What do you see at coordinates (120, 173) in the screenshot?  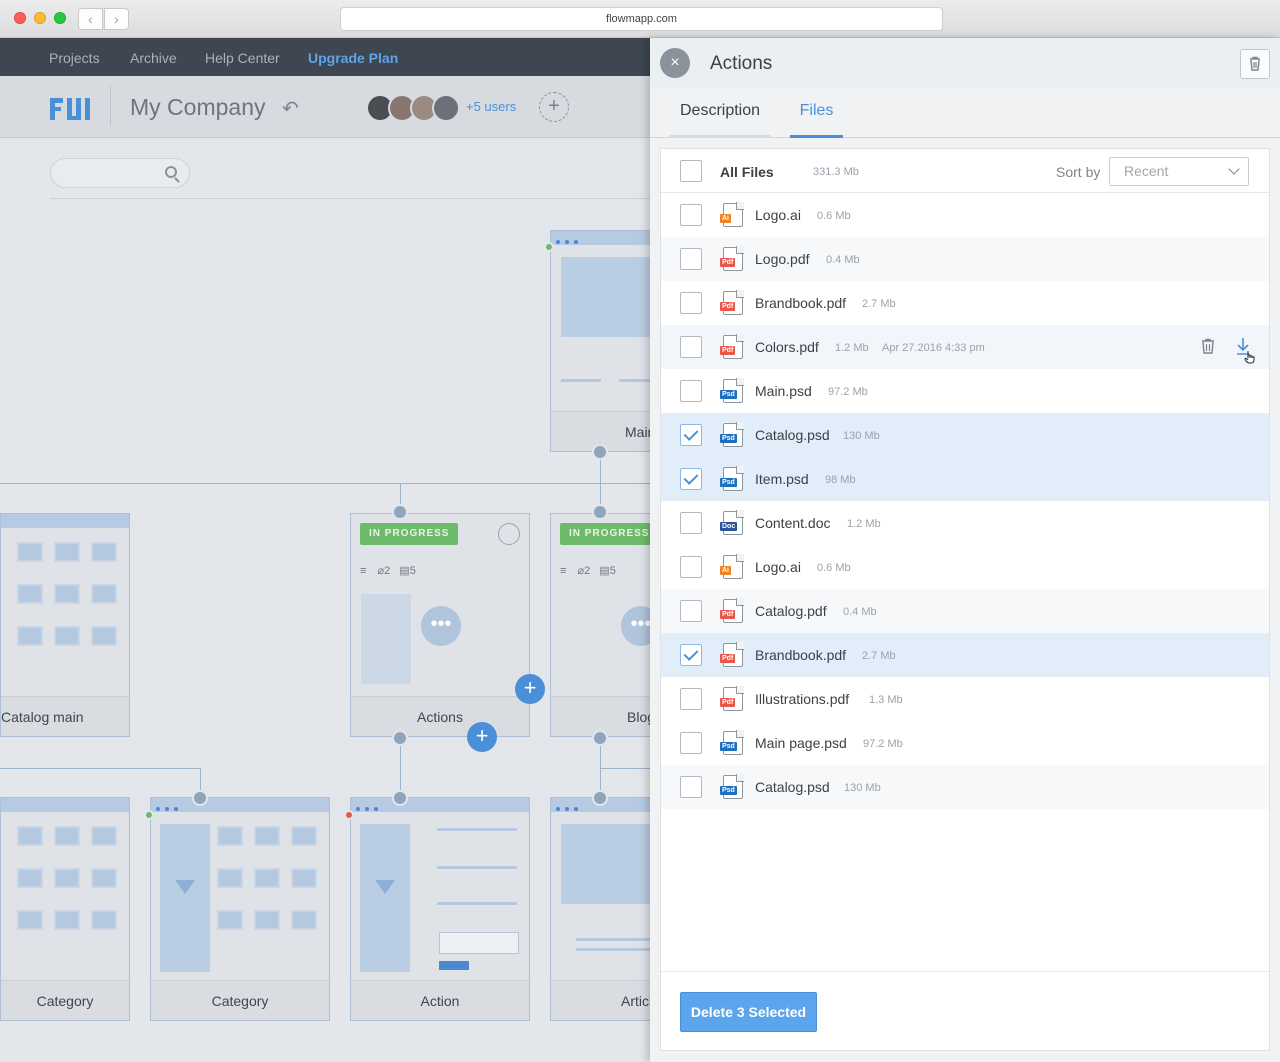 I see `search-input` at bounding box center [120, 173].